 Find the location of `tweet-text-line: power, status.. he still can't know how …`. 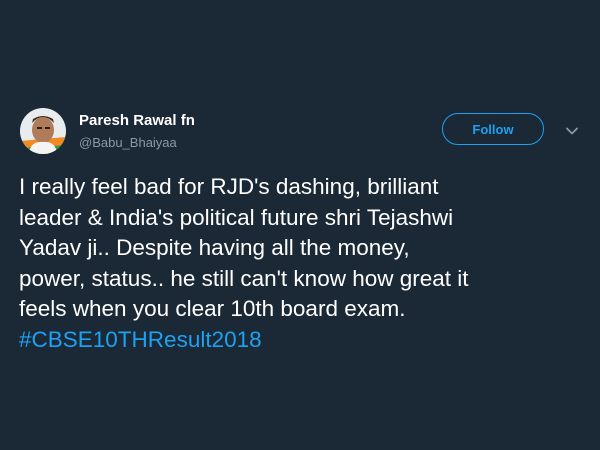

tweet-text-line: power, status.. he still can't know how … is located at coordinates (244, 278).